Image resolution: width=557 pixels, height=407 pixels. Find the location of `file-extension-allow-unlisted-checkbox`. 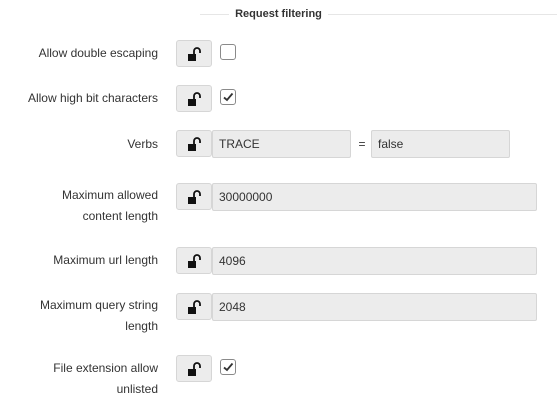

file-extension-allow-unlisted-checkbox is located at coordinates (228, 367).